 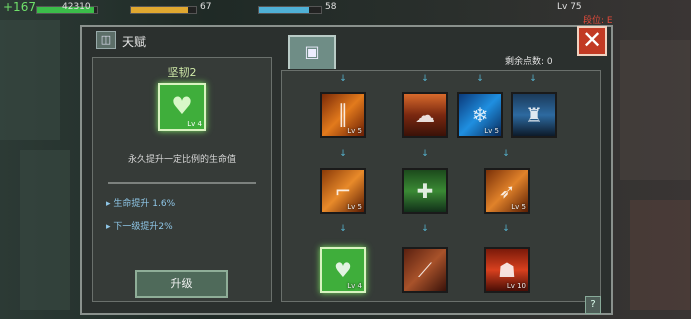 I want to click on dialog-title: 天赋, so click(x=134, y=42).